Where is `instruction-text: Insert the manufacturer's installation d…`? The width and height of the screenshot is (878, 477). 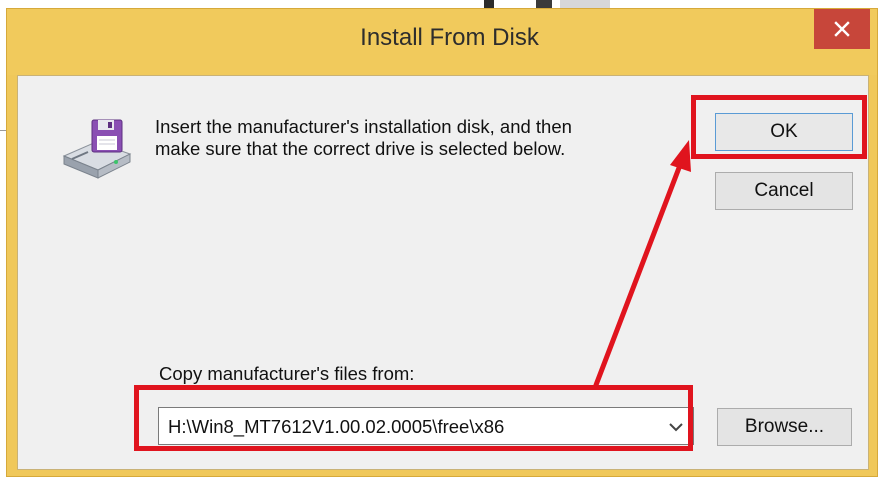
instruction-text: Insert the manufacturer's installation d… is located at coordinates (415, 138).